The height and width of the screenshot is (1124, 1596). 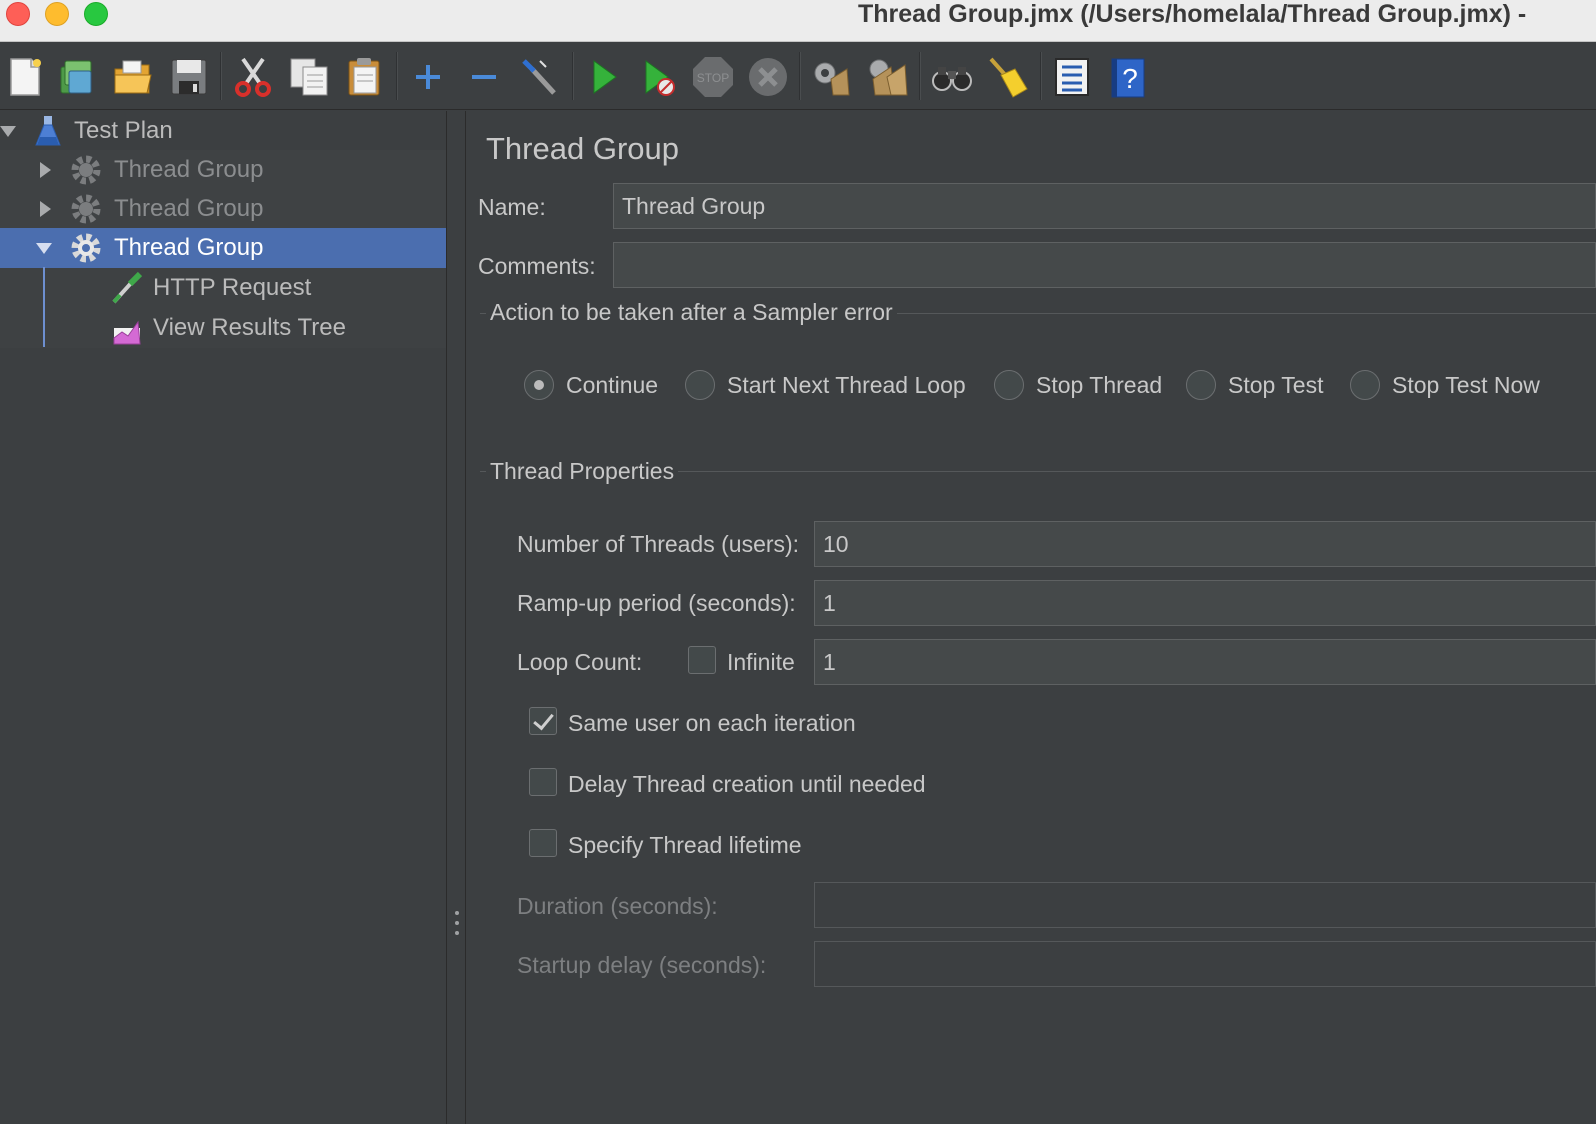 I want to click on tree-item-test-plan: Test Plan, so click(x=223, y=131).